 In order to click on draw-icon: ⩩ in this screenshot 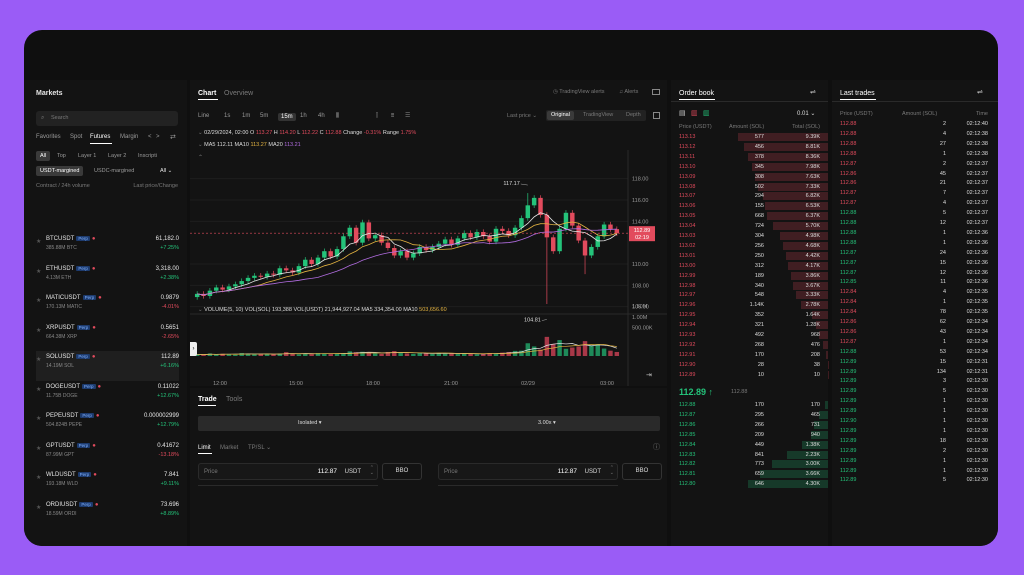, I will do `click(392, 116)`.